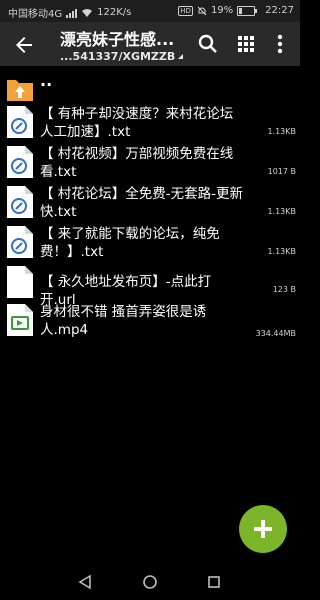 The width and height of the screenshot is (320, 600). I want to click on parent-folder-row: .., so click(150, 84).